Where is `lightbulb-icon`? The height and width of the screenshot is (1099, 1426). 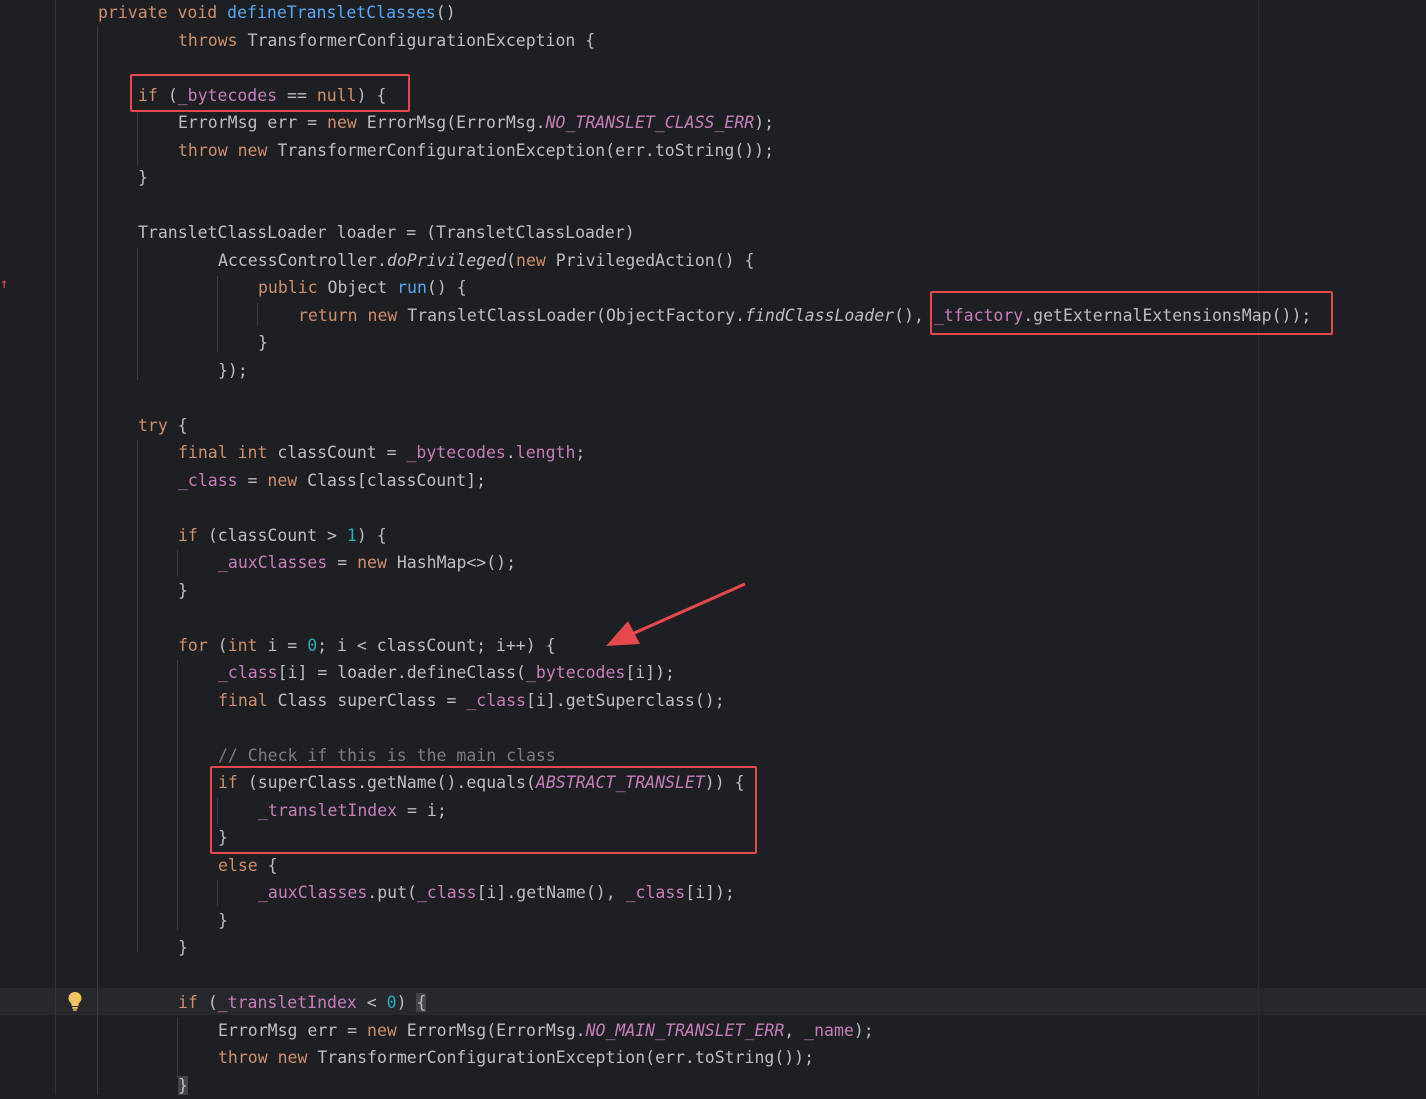 lightbulb-icon is located at coordinates (75, 1001).